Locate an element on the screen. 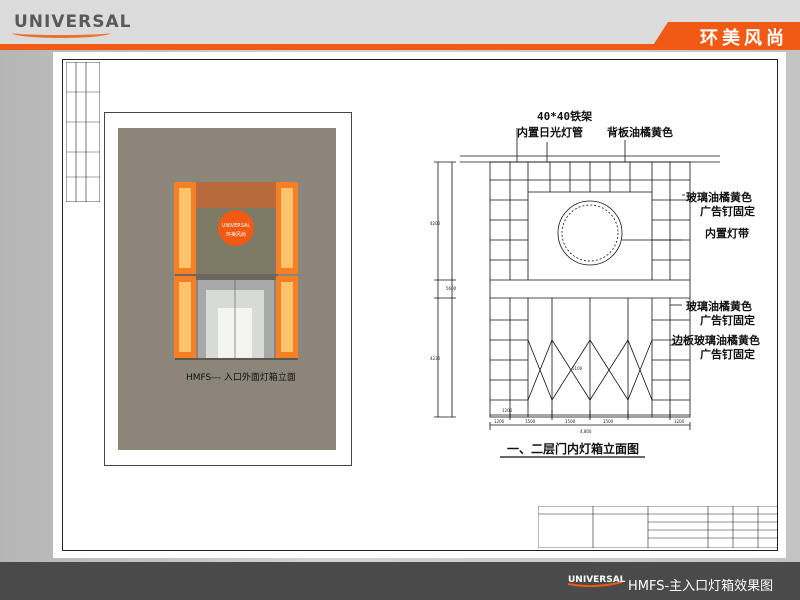 This screenshot has height=600, width=800. annotation-backboard-color: 背板油橘黄色 is located at coordinates (640, 132).